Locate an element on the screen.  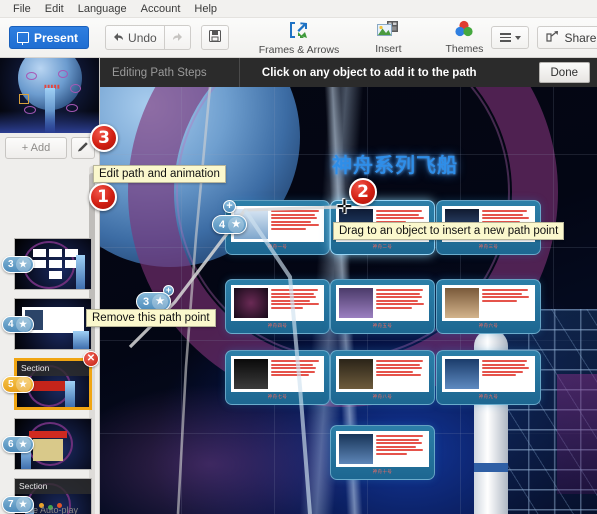
delete-slide-button: ✕ is located at coordinates (91, 359).